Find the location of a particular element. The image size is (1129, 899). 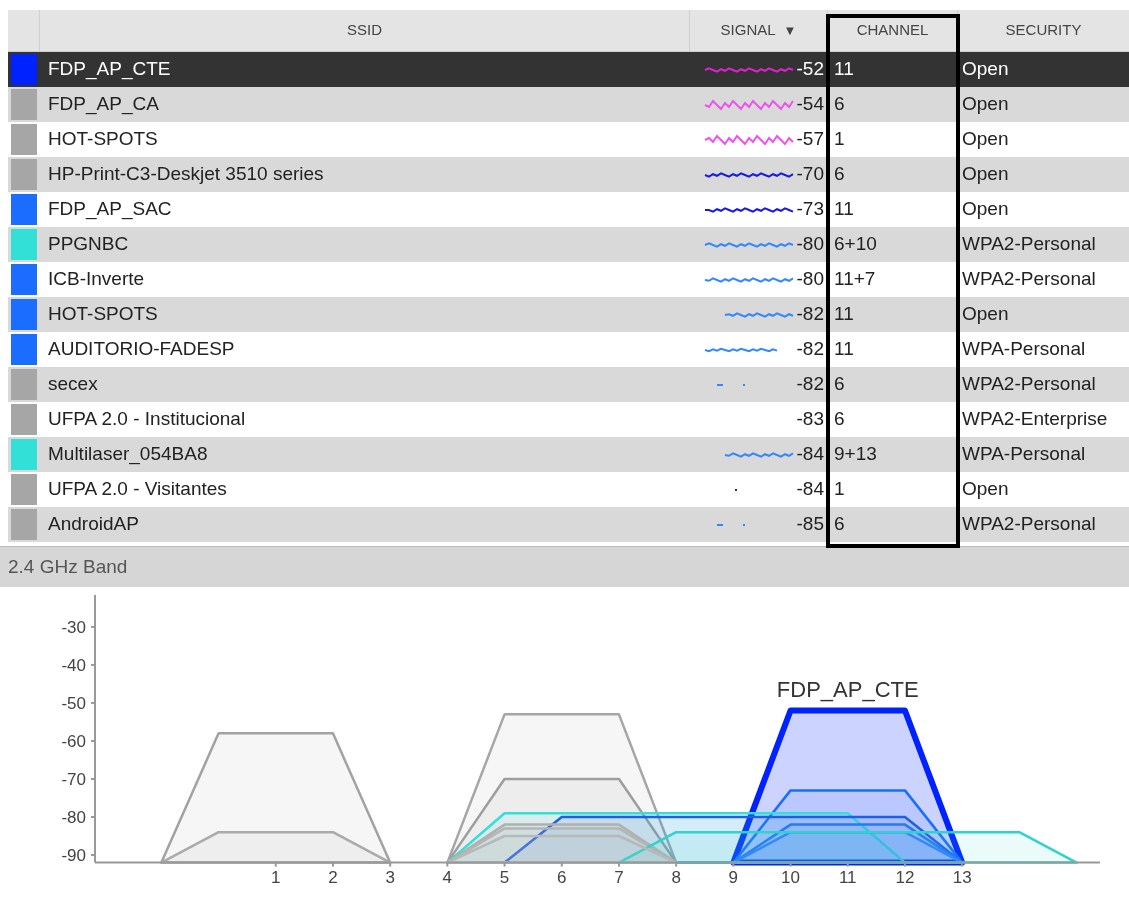

signal-cell-text: -83 is located at coordinates (810, 419).